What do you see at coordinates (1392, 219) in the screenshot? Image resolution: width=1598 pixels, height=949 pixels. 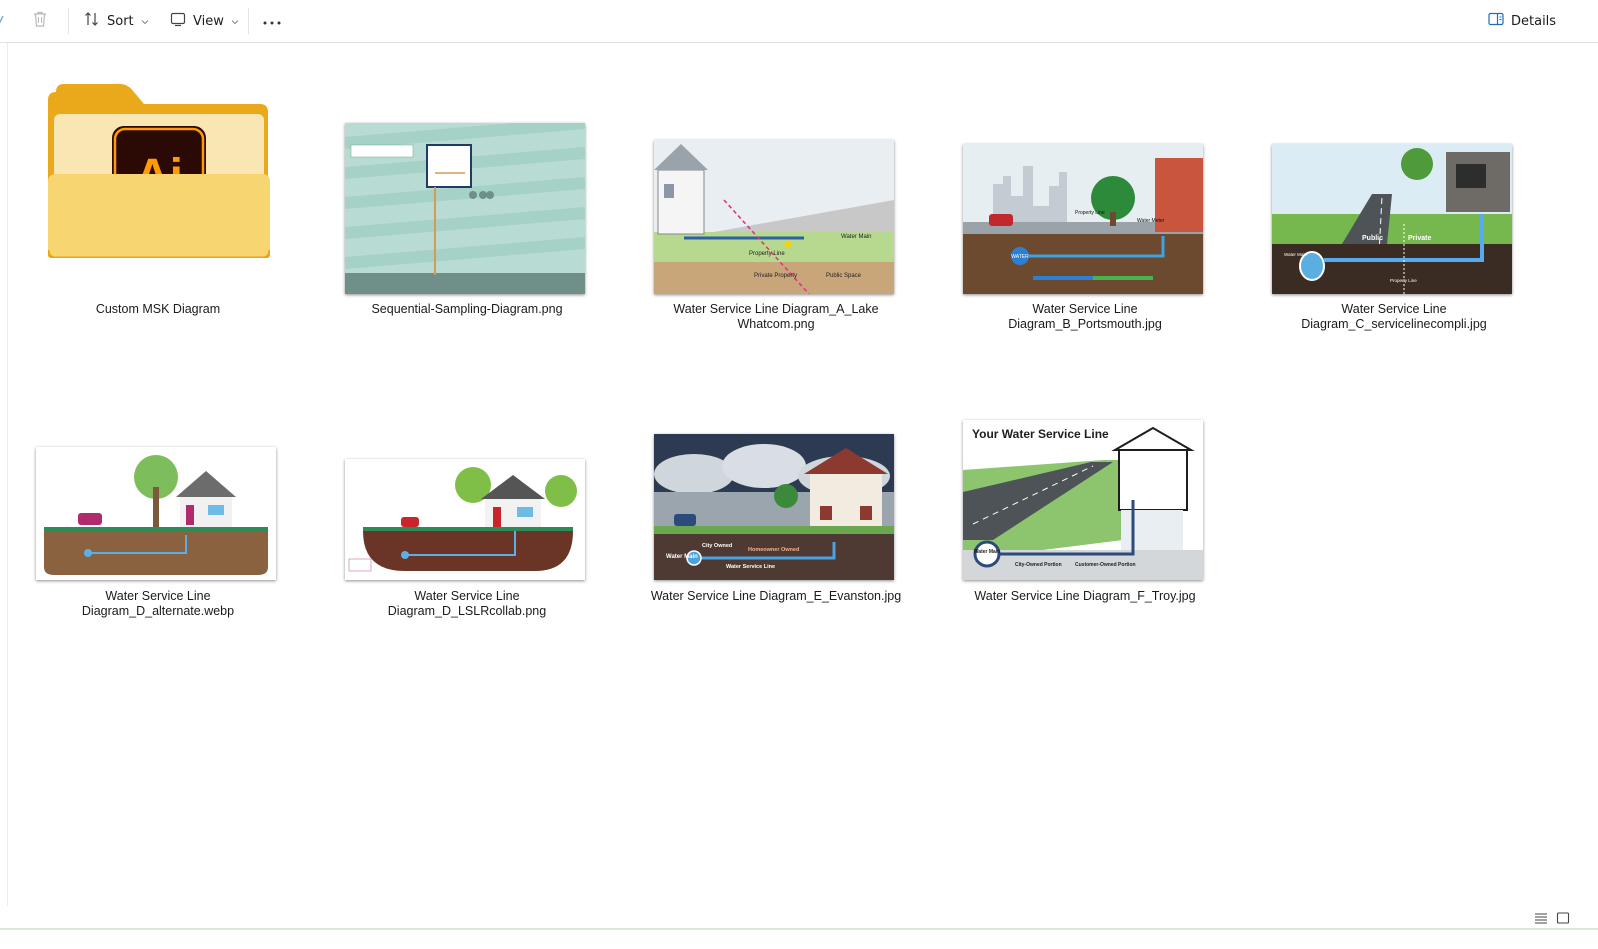 I see `thumbnail-image: Public Private Water Main Property Line` at bounding box center [1392, 219].